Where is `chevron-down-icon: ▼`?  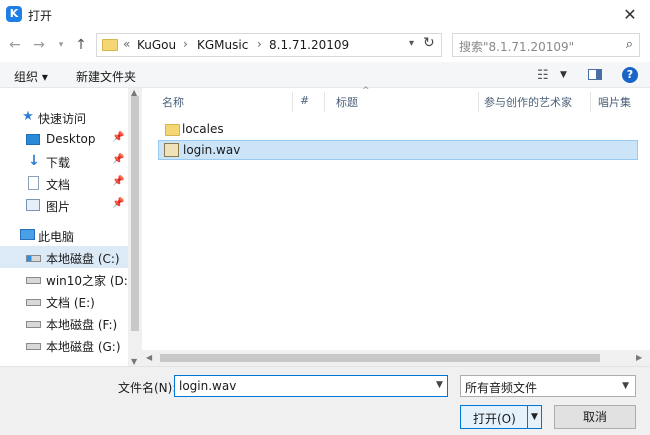 chevron-down-icon: ▼ is located at coordinates (625, 386).